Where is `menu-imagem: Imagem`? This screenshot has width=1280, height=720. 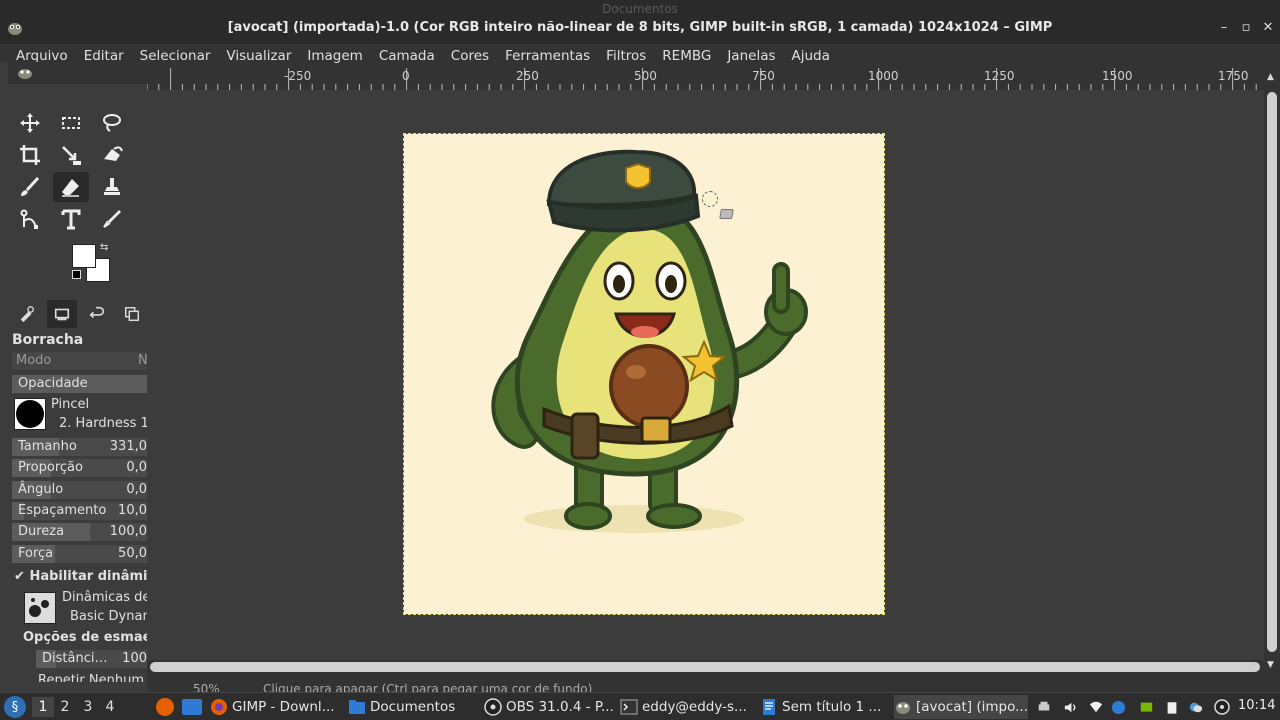
menu-imagem: Imagem is located at coordinates (334, 56).